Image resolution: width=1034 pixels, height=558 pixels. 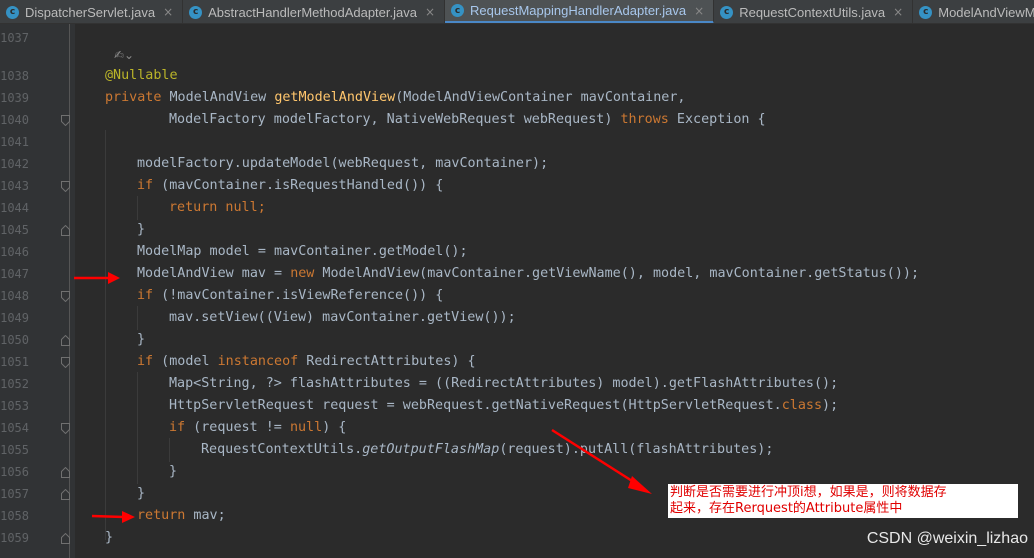 What do you see at coordinates (717, 119) in the screenshot?
I see `code-token: Exception {` at bounding box center [717, 119].